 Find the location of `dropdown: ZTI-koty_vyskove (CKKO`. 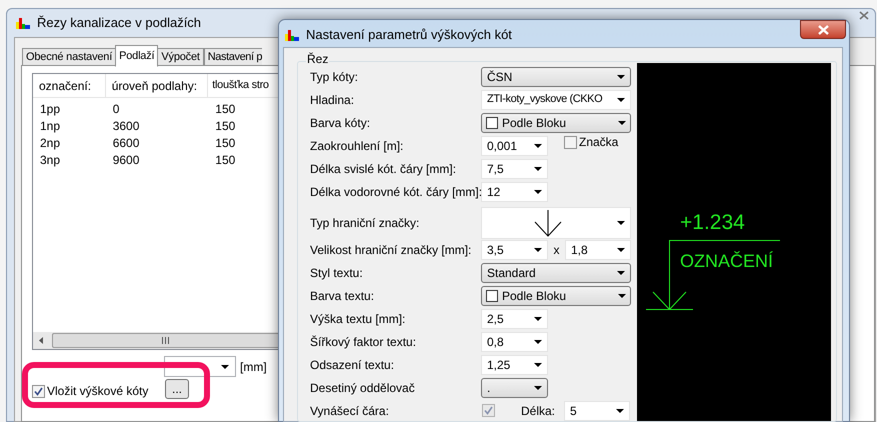

dropdown: ZTI-koty_vyskove (CKKO is located at coordinates (556, 100).